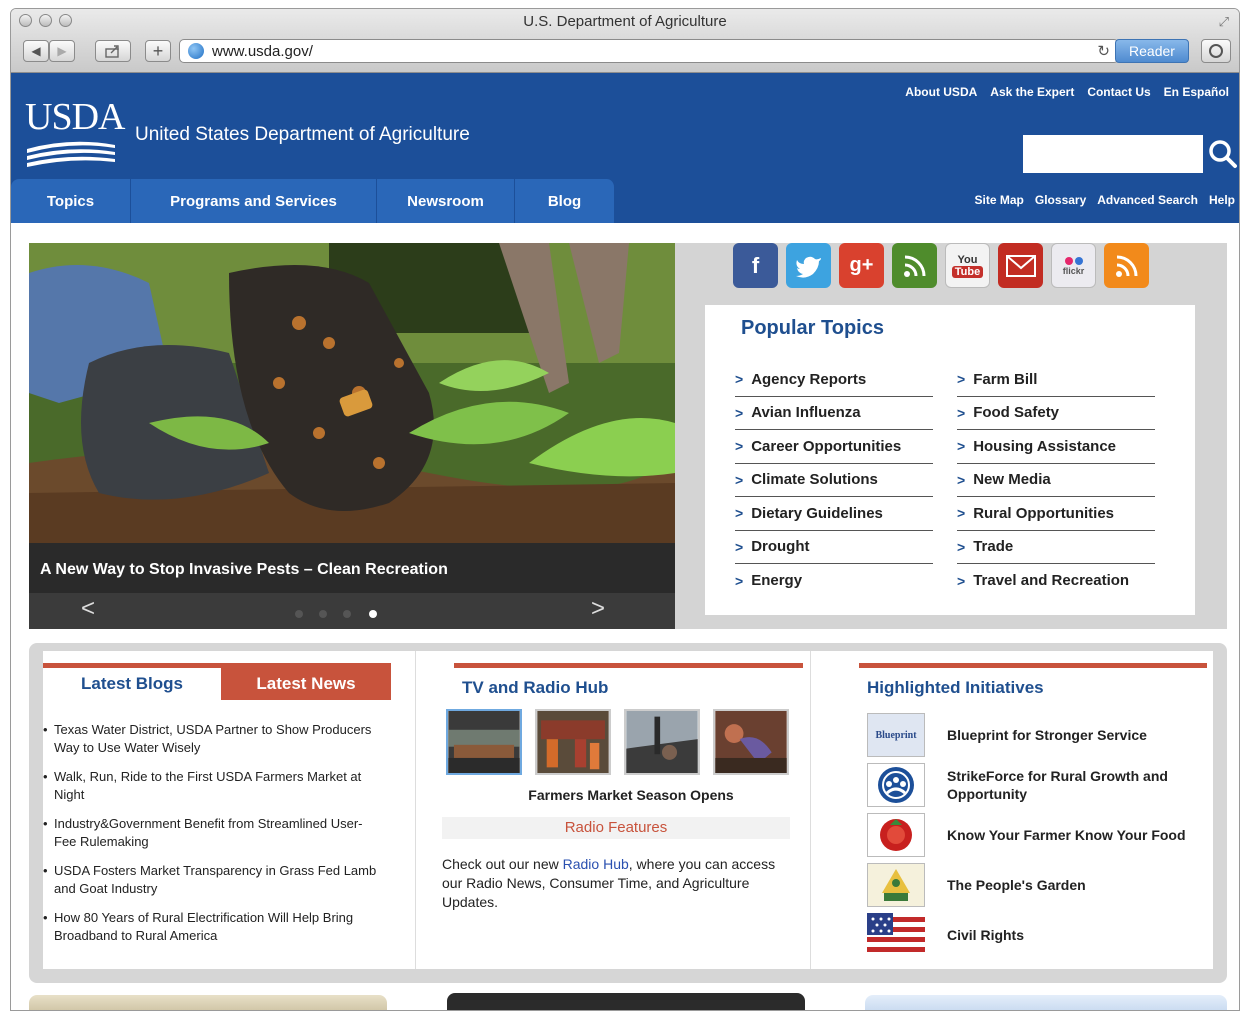 The height and width of the screenshot is (1011, 1246). I want to click on initiative-label: Know Your Farmer Know Your Food, so click(1066, 835).